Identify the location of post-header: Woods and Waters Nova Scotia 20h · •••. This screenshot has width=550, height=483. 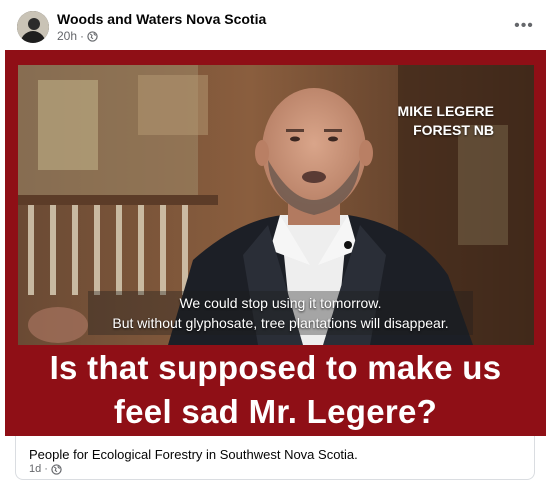
(275, 25).